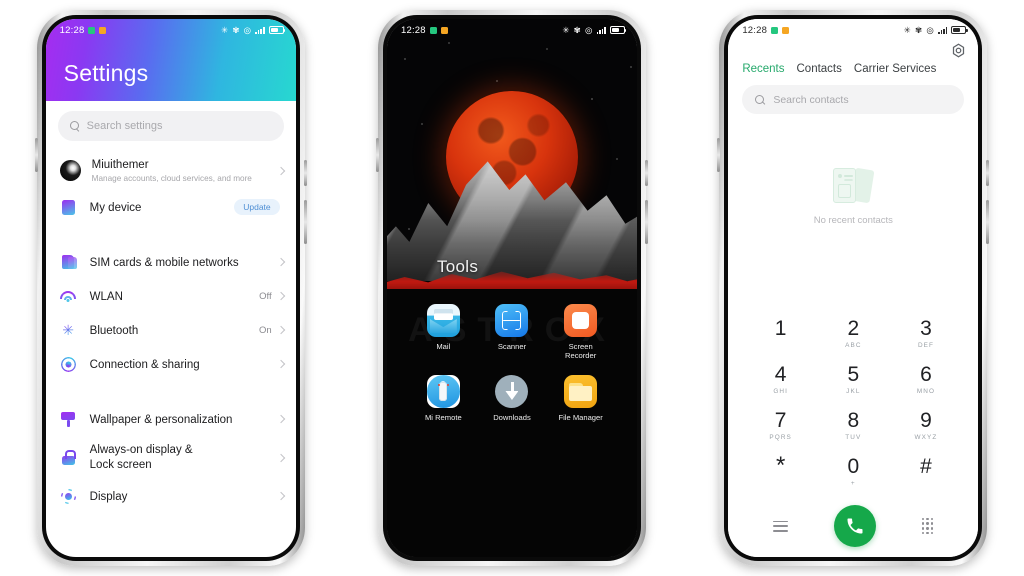  Describe the element at coordinates (171, 296) in the screenshot. I see `sidebar-item-wlan: WLAN Off` at that location.